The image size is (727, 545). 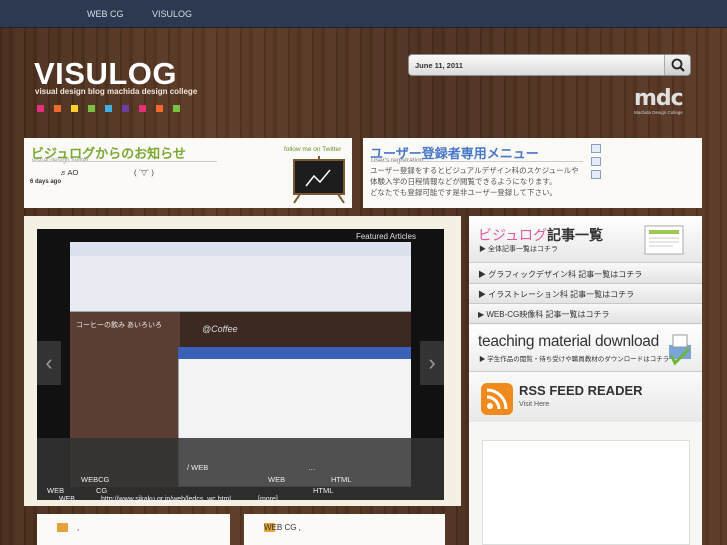 I want to click on articles-title: ビジュログ記事一覧, so click(x=540, y=235).